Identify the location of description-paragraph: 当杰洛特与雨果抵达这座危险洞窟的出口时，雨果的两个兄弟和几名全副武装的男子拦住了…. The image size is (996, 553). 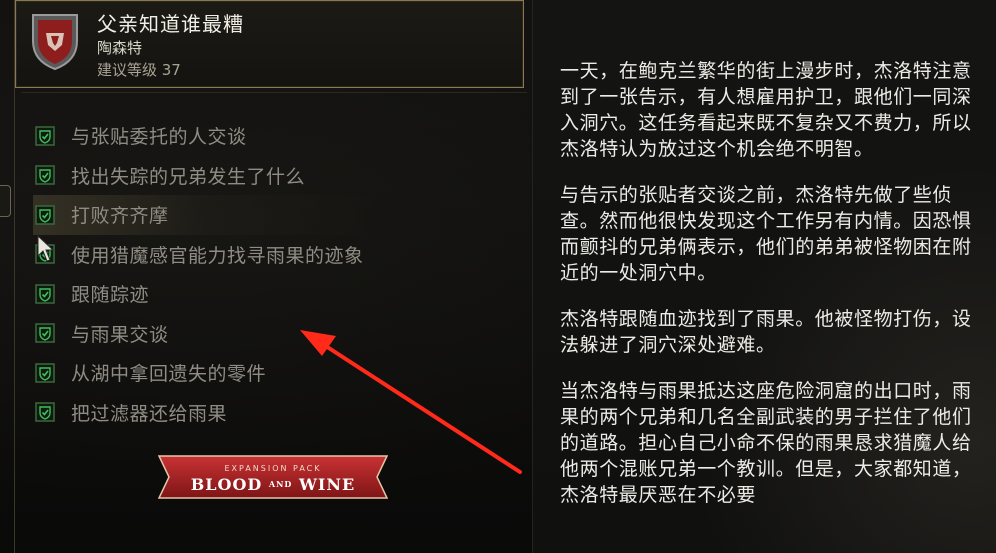
(766, 443).